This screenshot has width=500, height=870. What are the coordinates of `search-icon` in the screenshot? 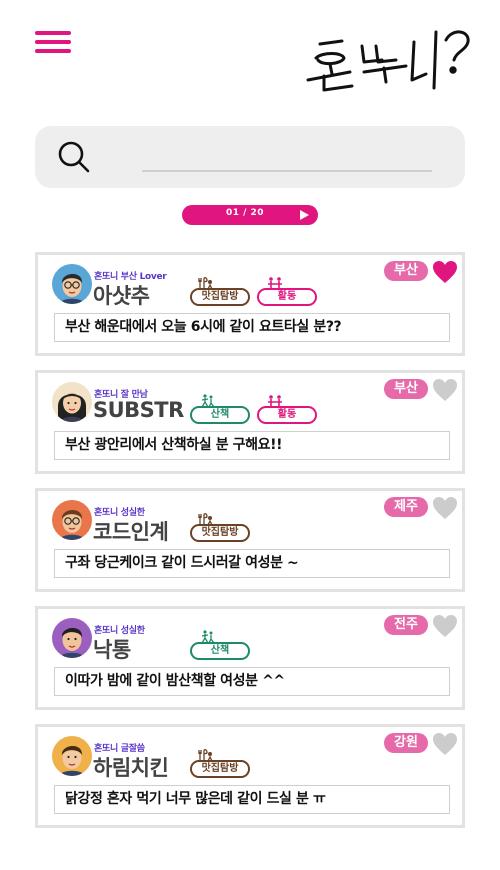 It's located at (74, 157).